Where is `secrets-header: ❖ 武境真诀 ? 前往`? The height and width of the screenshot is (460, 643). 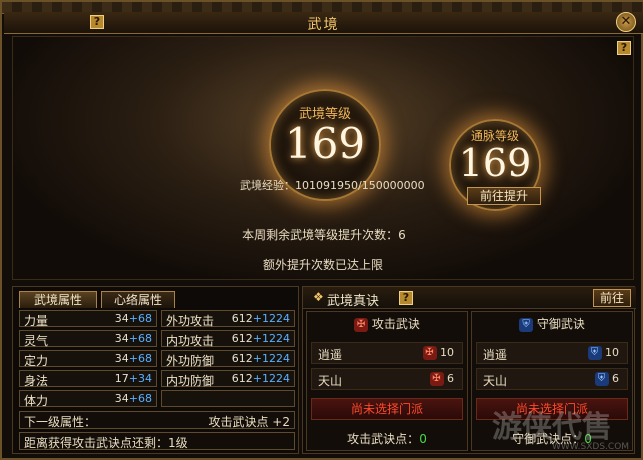
secrets-header: ❖ 武境真诀 ? 前往 is located at coordinates (469, 298).